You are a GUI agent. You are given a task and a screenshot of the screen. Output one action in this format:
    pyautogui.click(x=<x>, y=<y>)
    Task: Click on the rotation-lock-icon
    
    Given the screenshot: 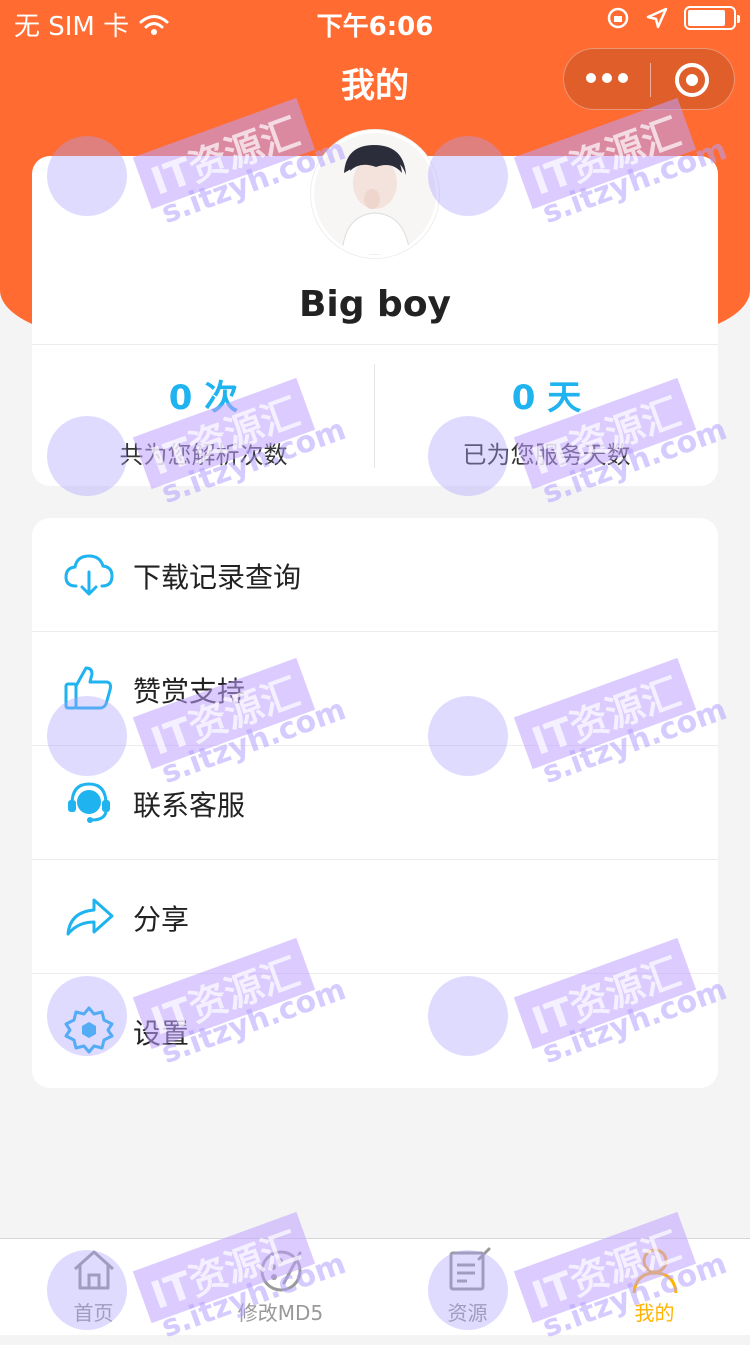 What is the action you would take?
    pyautogui.click(x=618, y=18)
    